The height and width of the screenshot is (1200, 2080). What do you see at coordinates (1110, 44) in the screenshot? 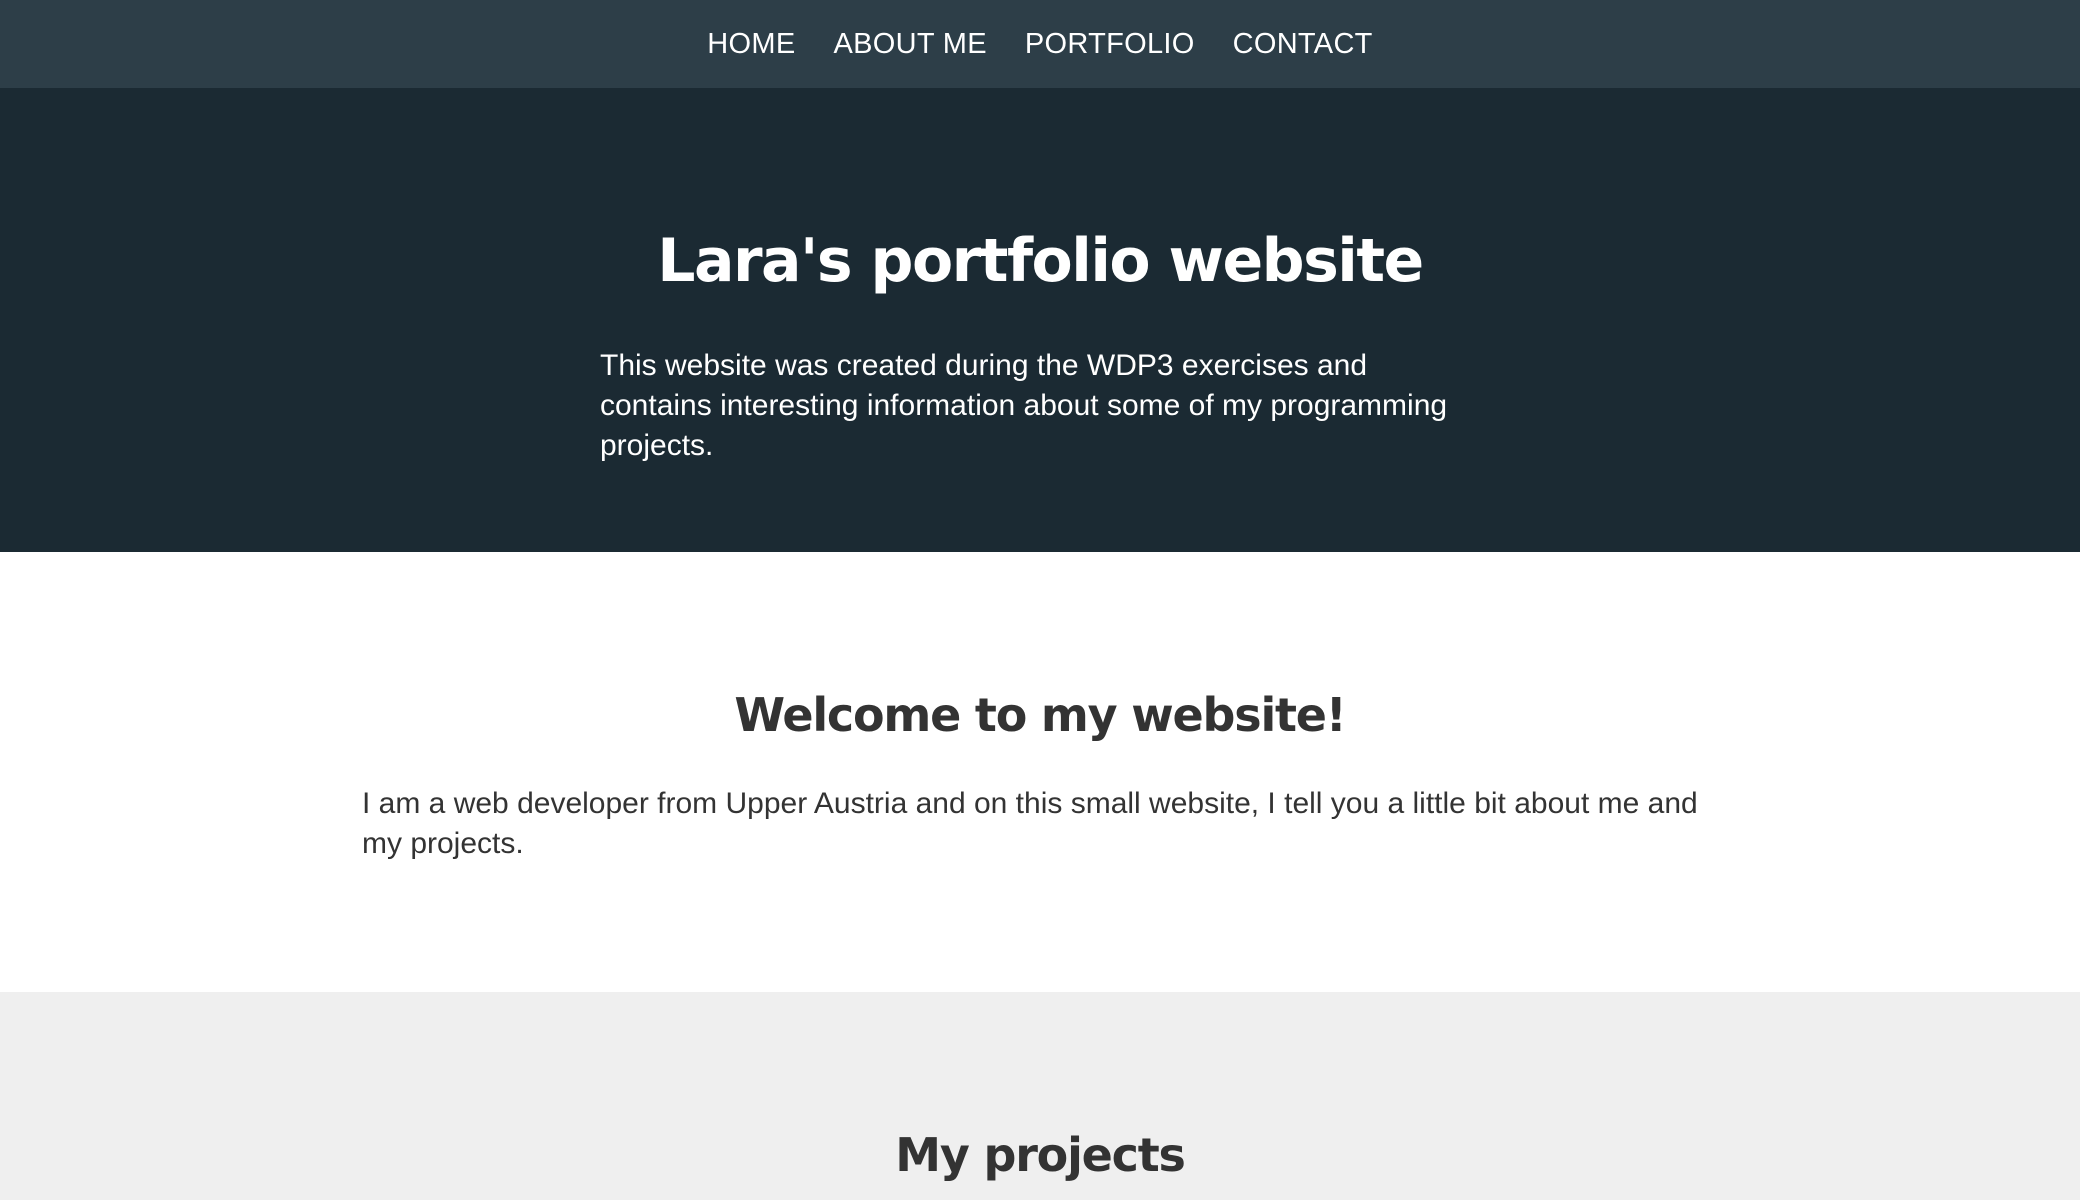
I see `nav-link-portfolio: PORTFOLIO` at bounding box center [1110, 44].